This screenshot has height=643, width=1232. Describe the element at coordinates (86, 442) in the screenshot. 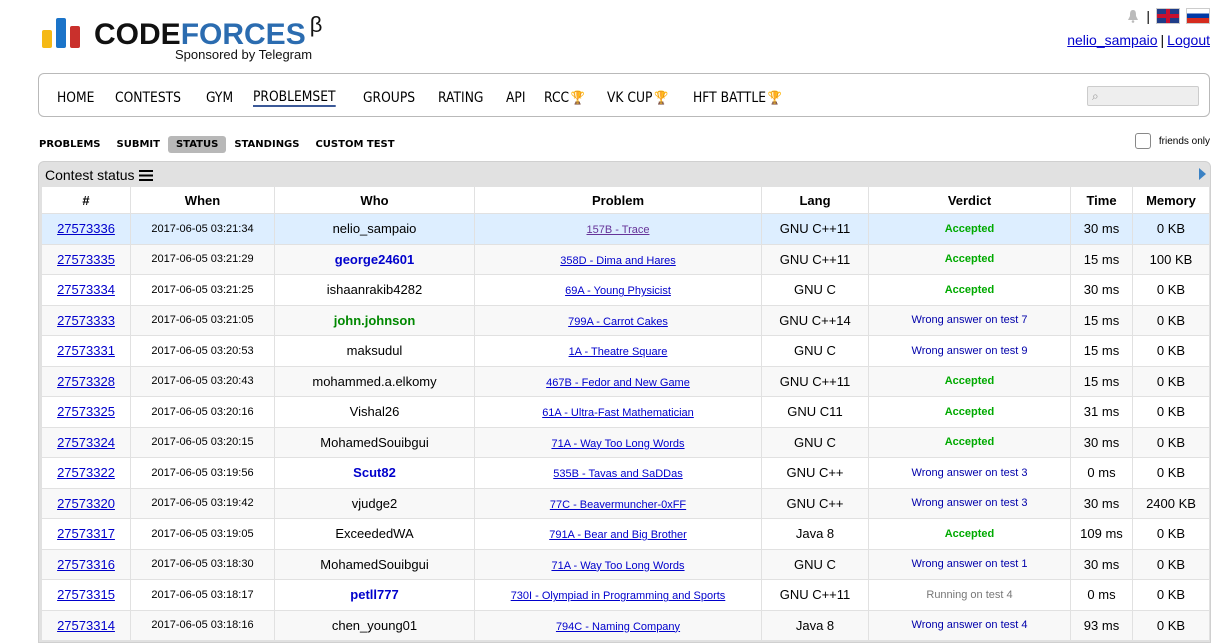

I see `submission-id-link: 27573324` at that location.